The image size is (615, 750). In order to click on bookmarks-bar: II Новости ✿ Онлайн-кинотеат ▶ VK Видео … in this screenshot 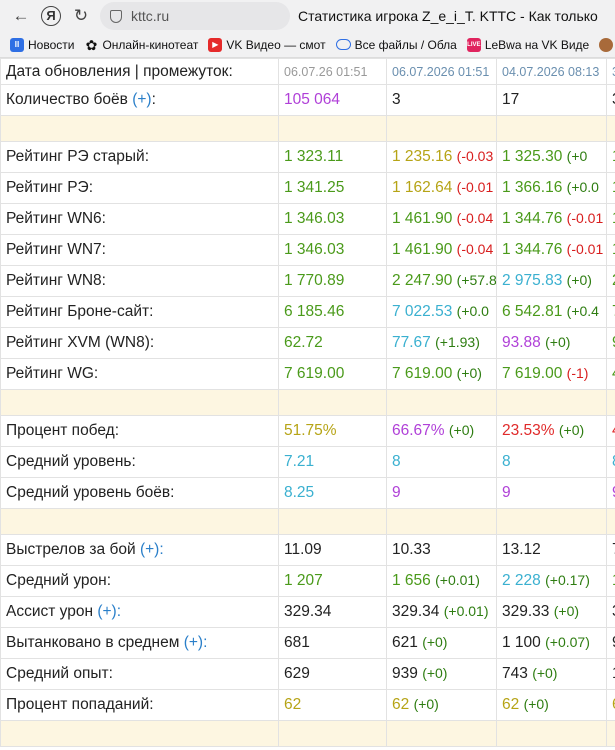, I will do `click(307, 45)`.